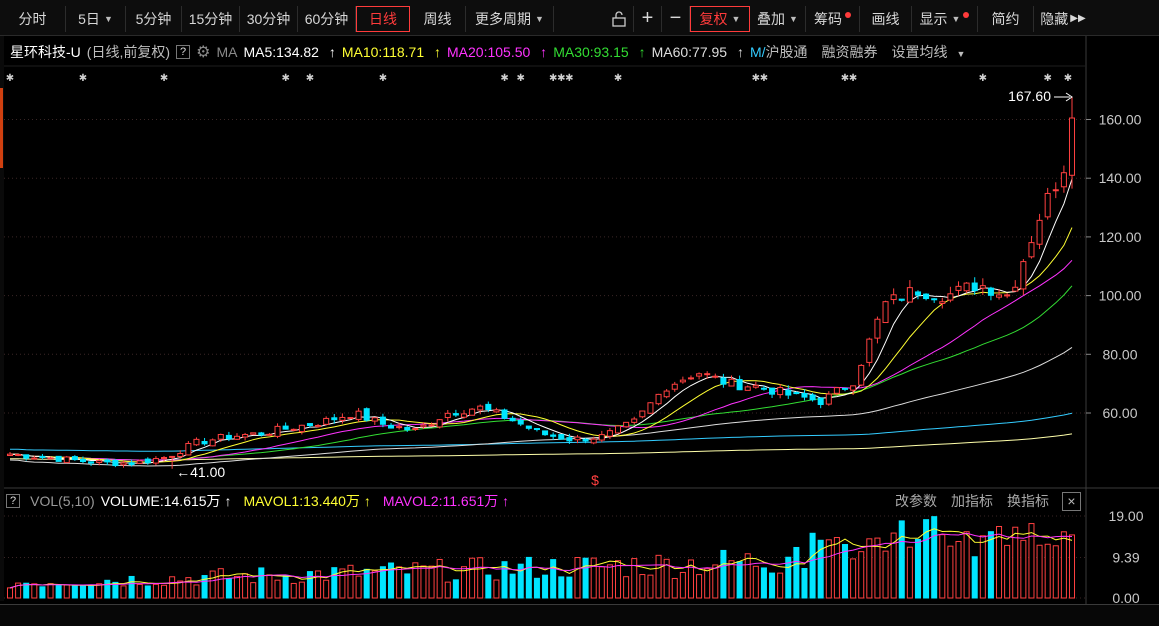 The image size is (1159, 626). I want to click on low-price-label: ←41.00, so click(200, 472).